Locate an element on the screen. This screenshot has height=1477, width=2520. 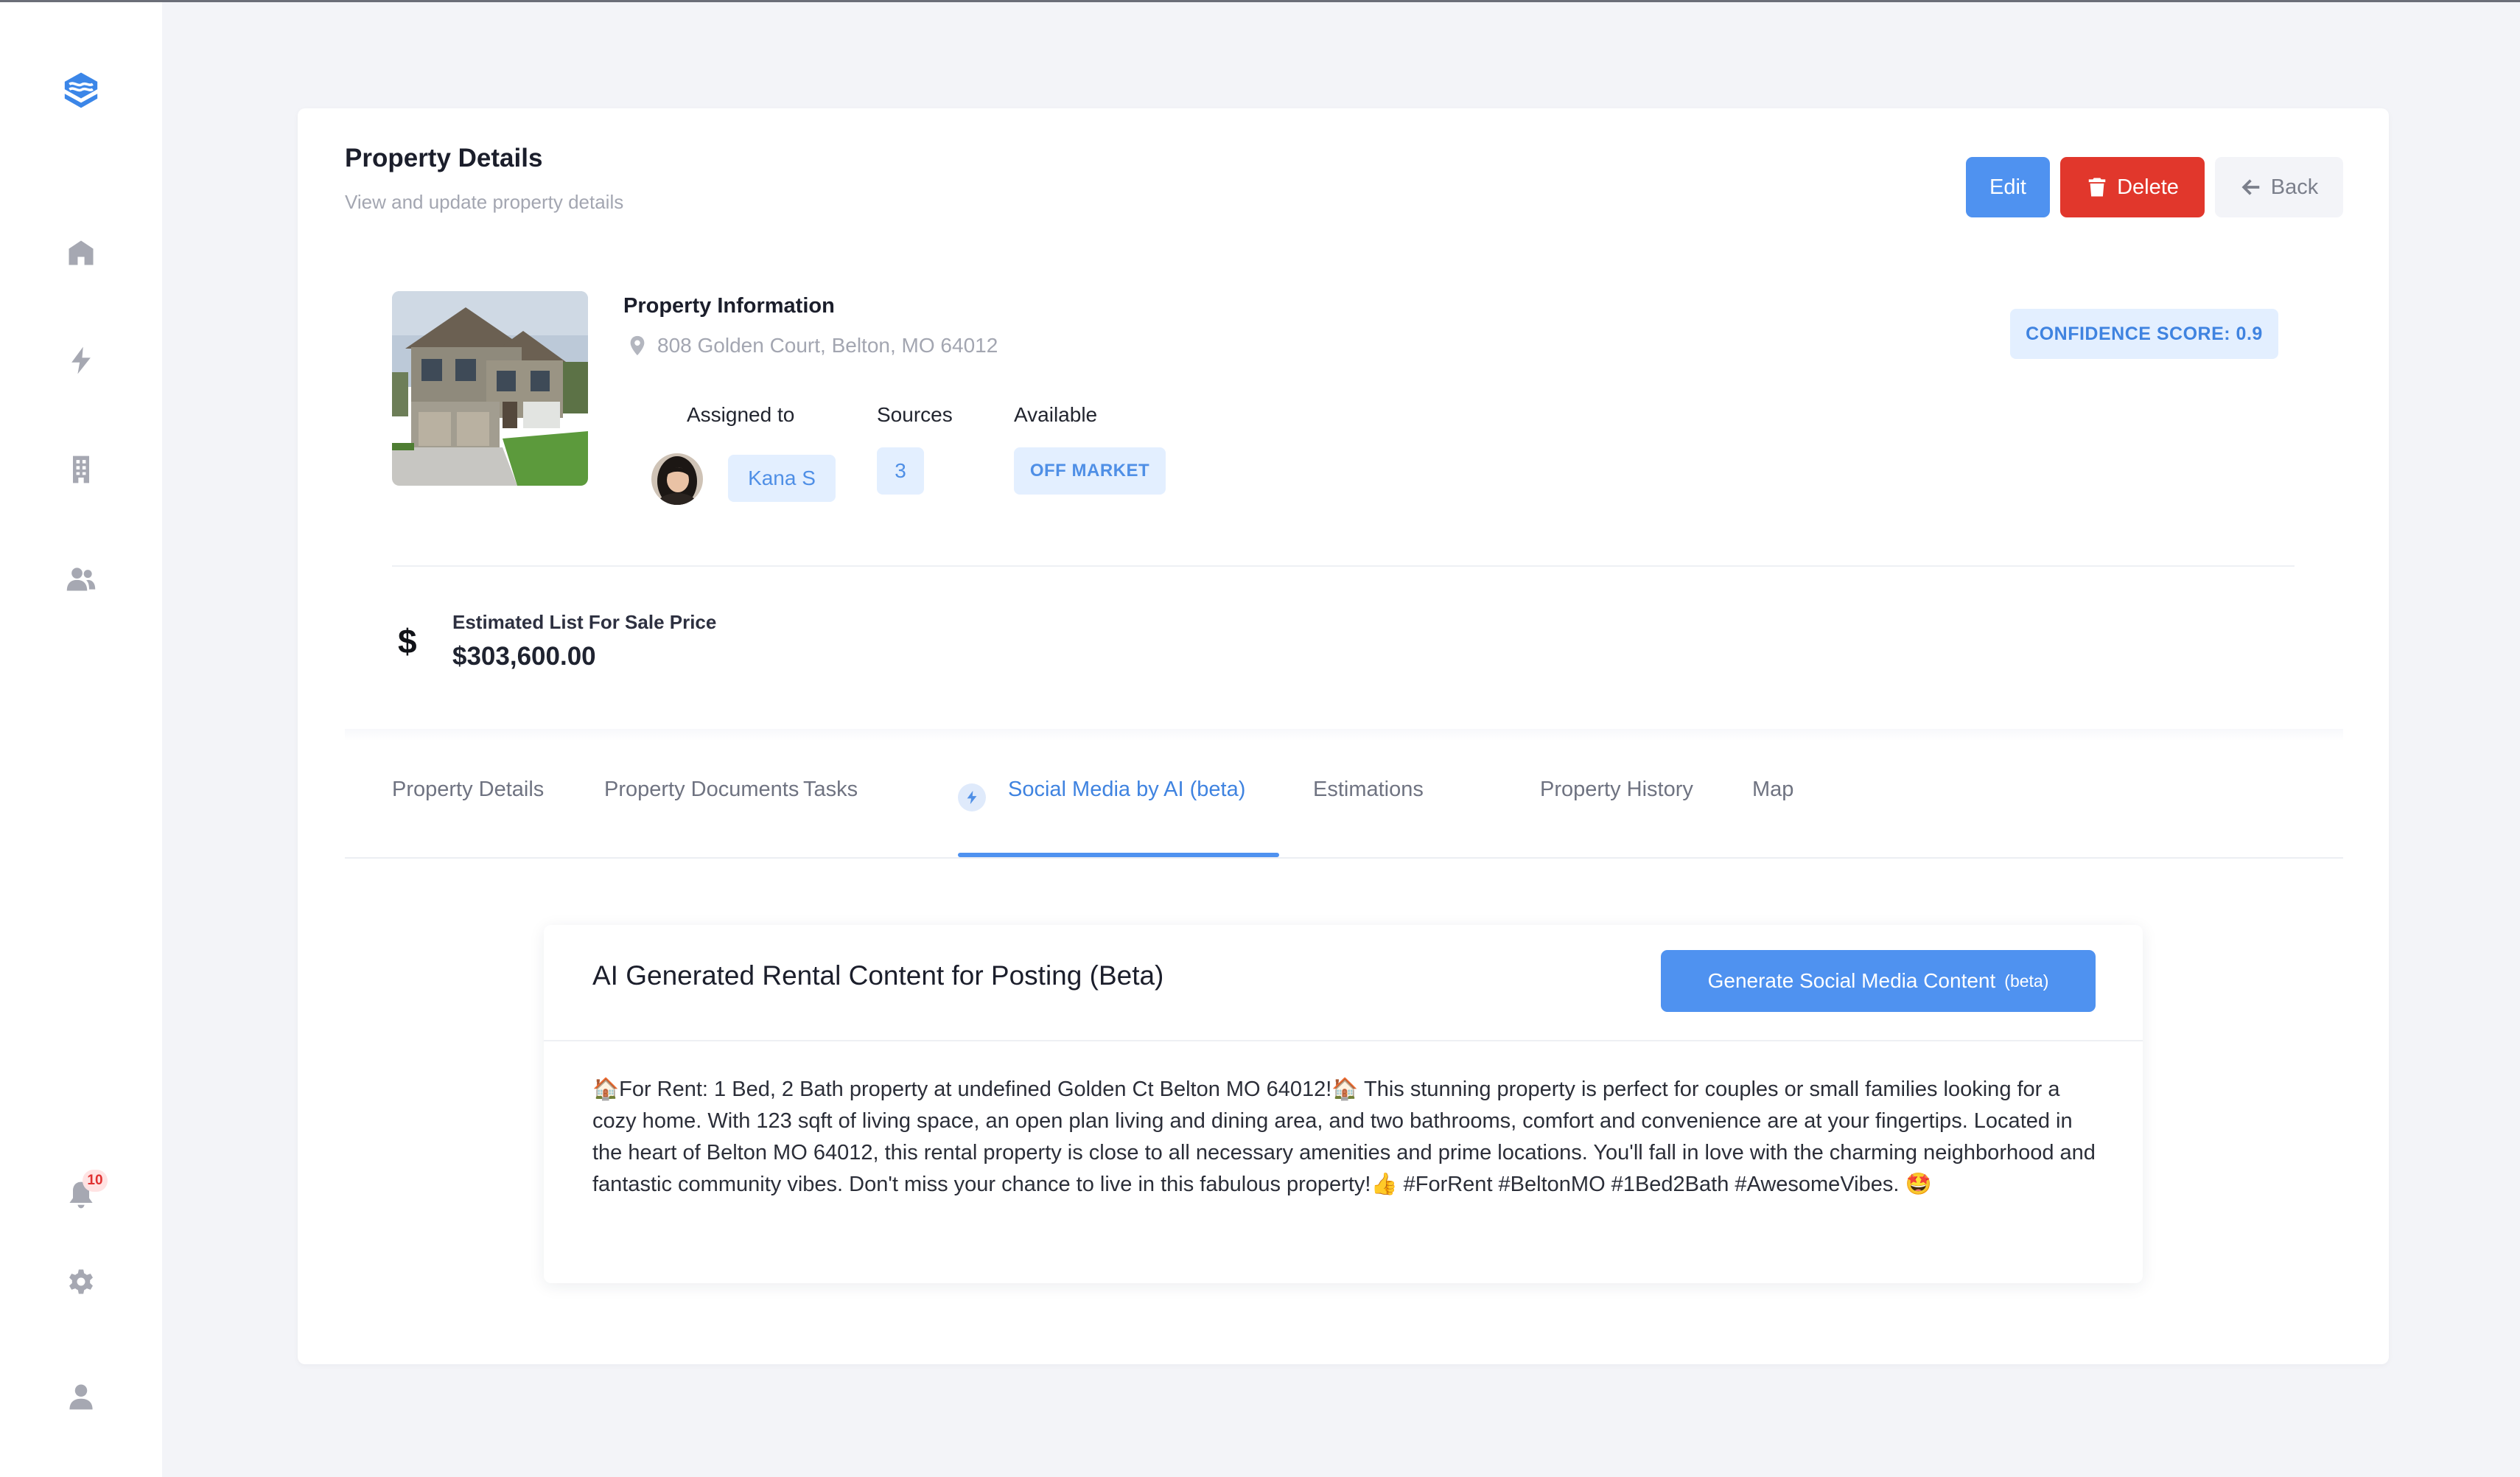
tab-map: Map is located at coordinates (1772, 790).